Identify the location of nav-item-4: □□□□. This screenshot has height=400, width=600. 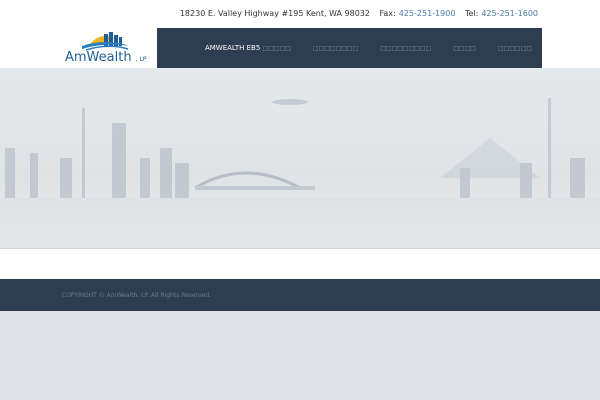
(464, 48).